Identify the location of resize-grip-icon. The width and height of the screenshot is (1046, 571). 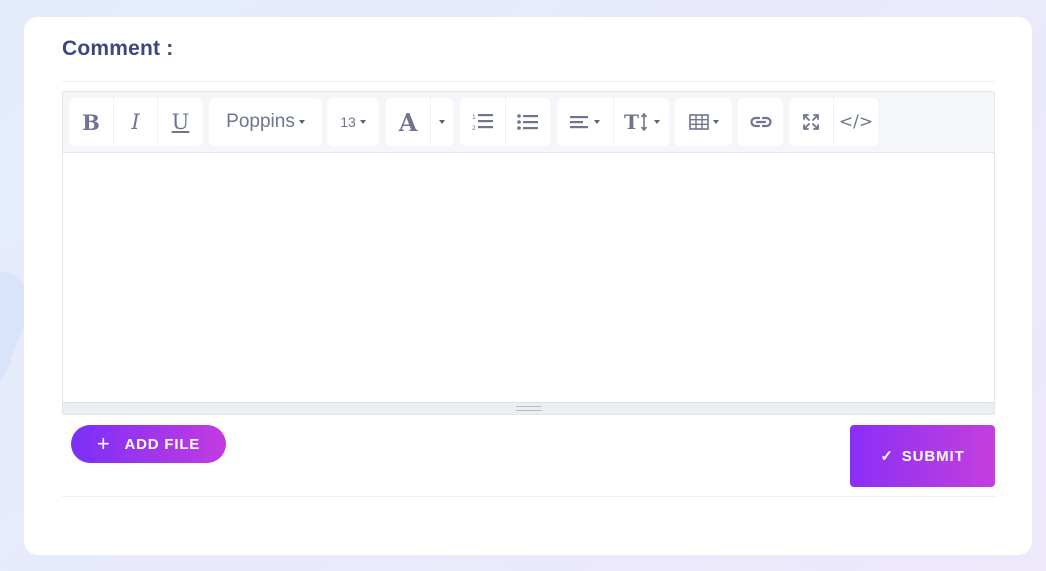
(528, 408).